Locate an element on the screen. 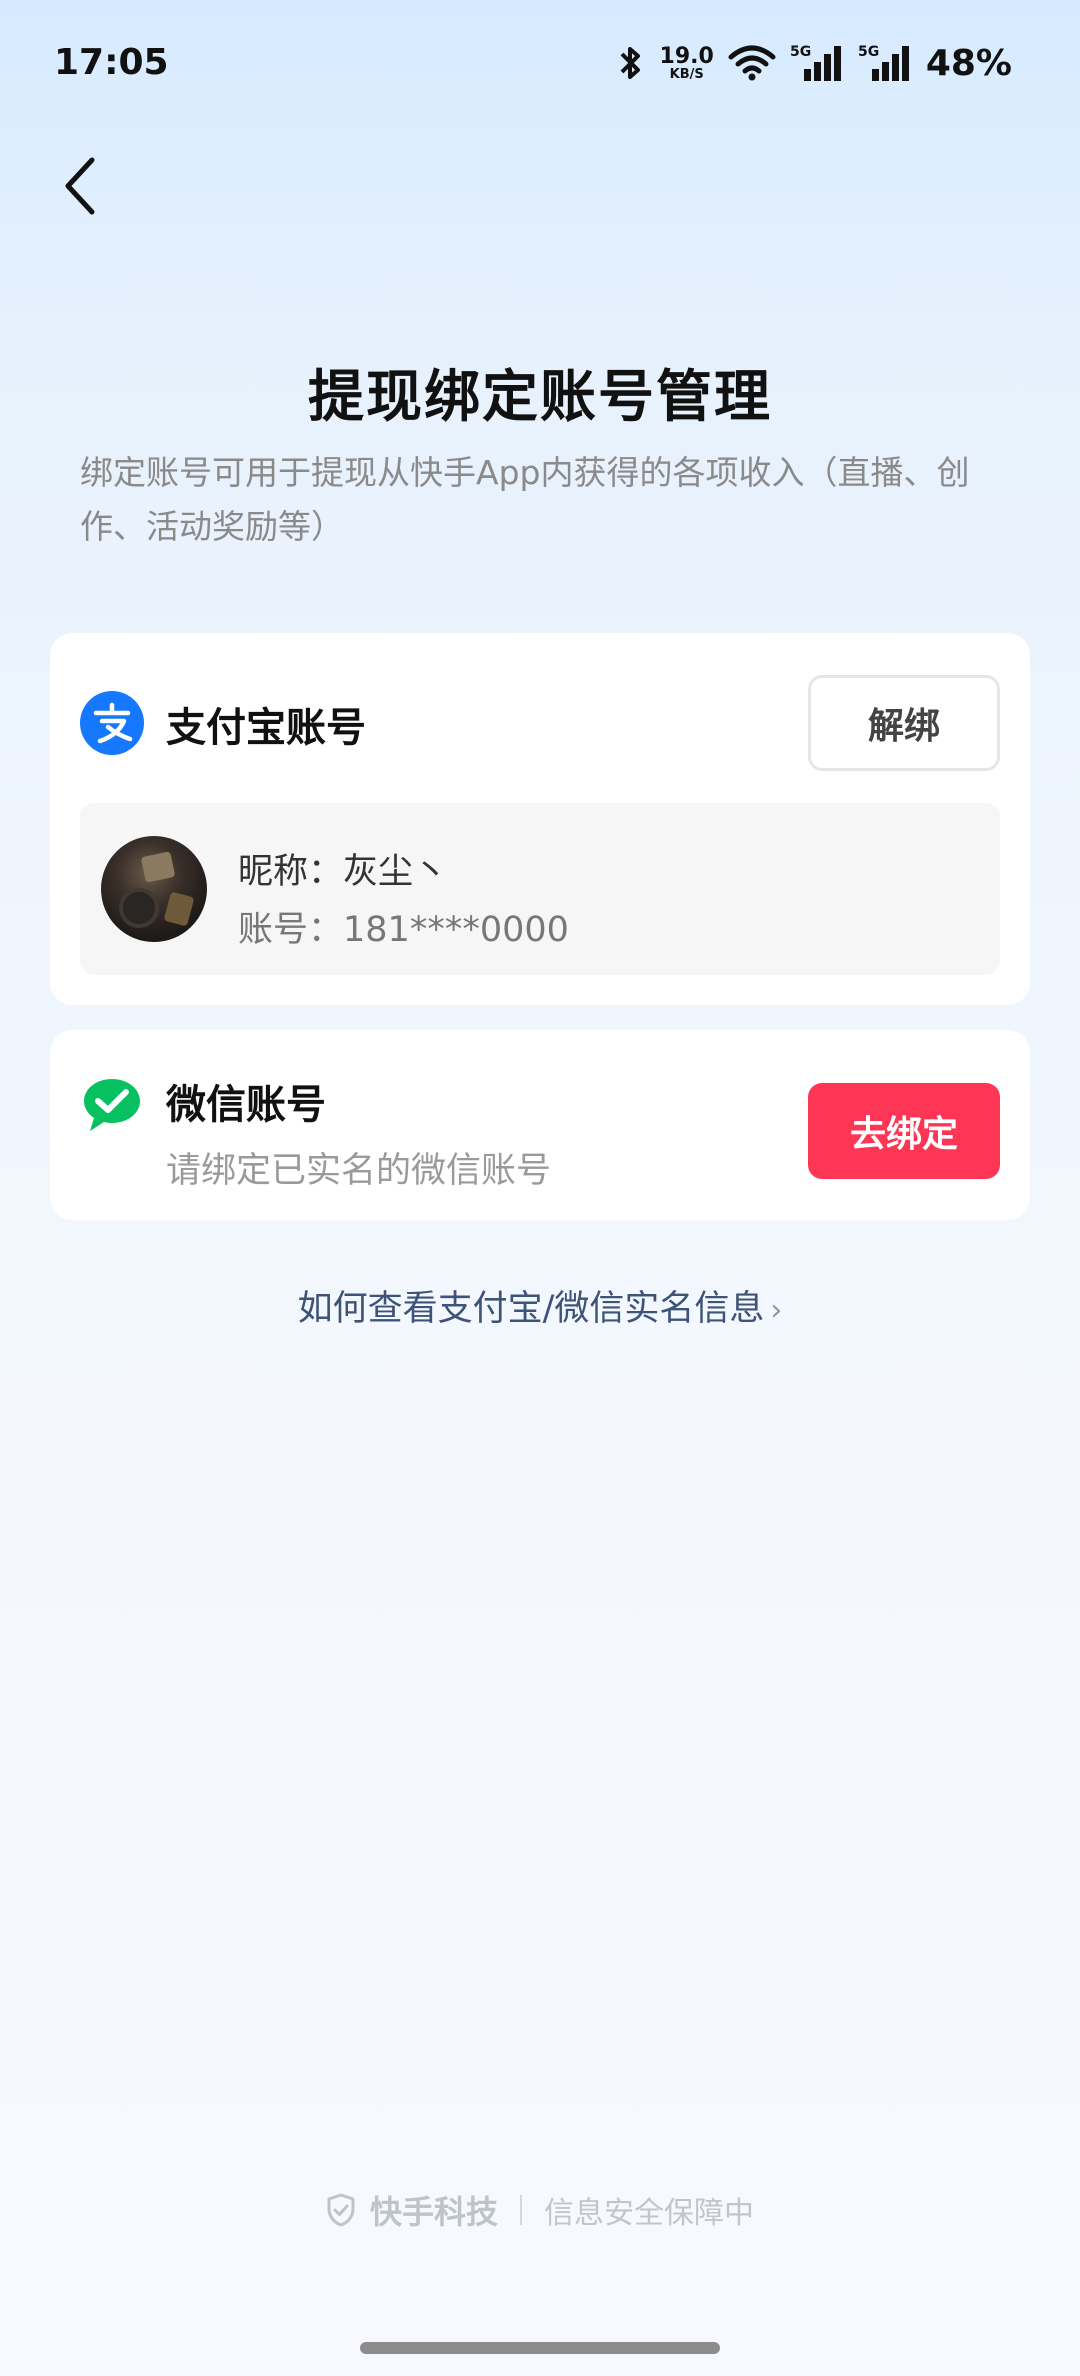  page-description: 绑定账号可用于提现从快手App内获得的各项收入（直播、创作、活动奖励等） is located at coordinates (525, 499).